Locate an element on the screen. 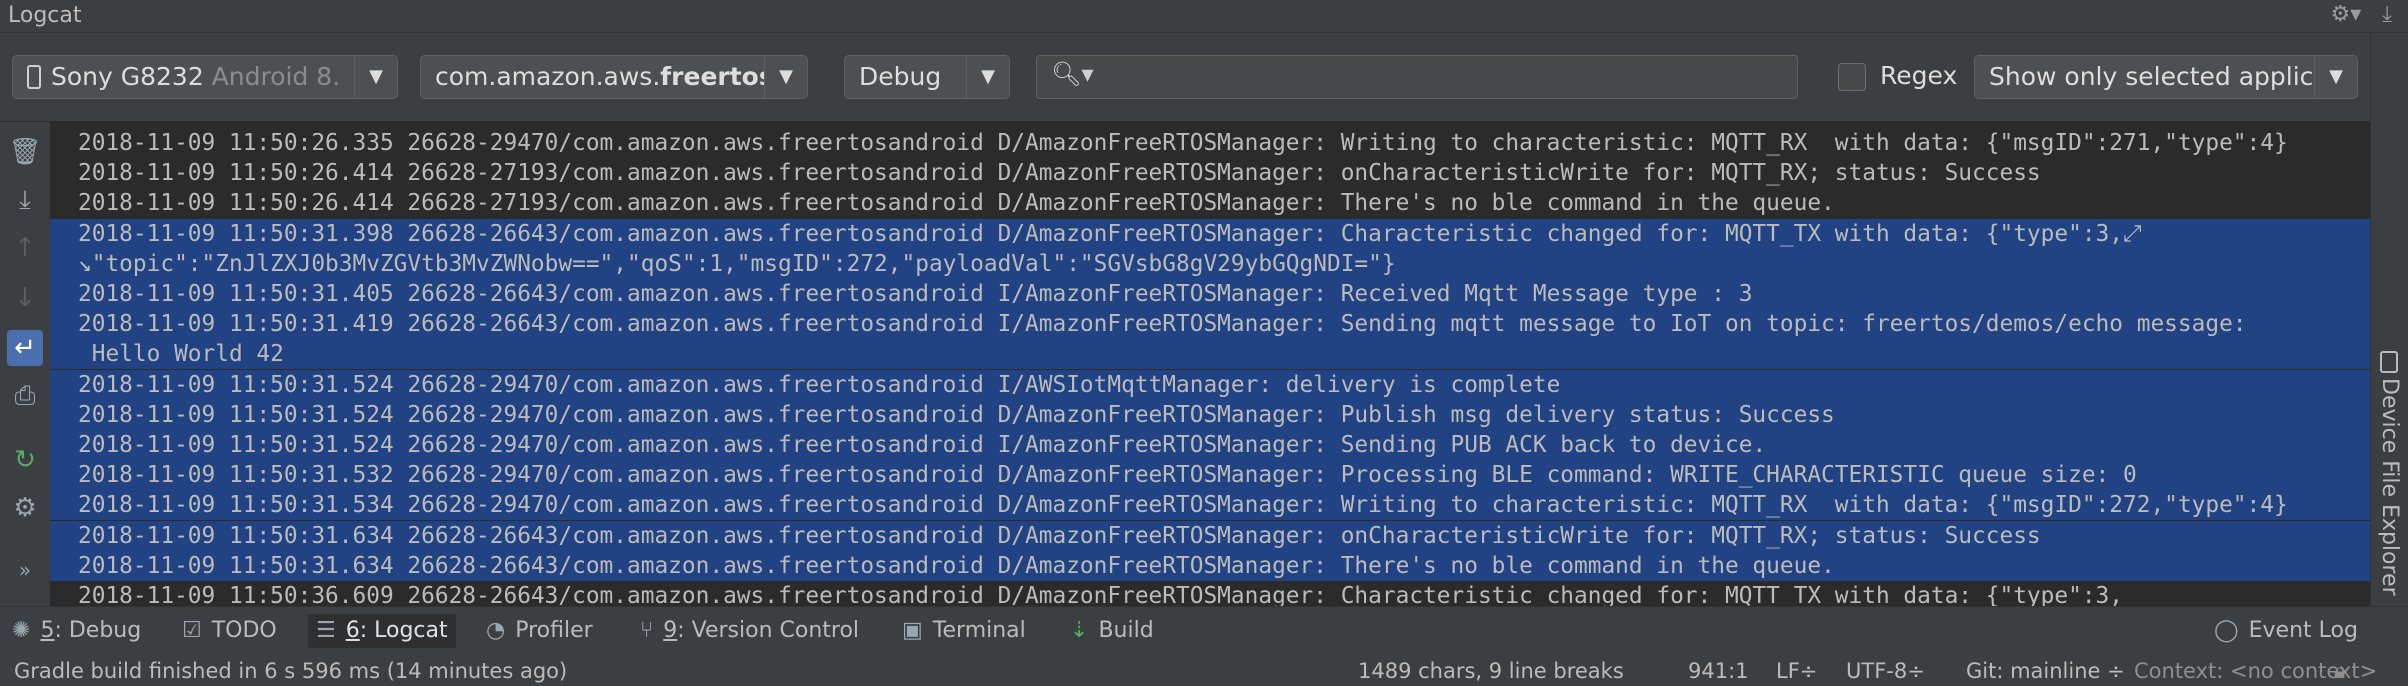 The image size is (2408, 686). profiler-icon: ◔ is located at coordinates (496, 630).